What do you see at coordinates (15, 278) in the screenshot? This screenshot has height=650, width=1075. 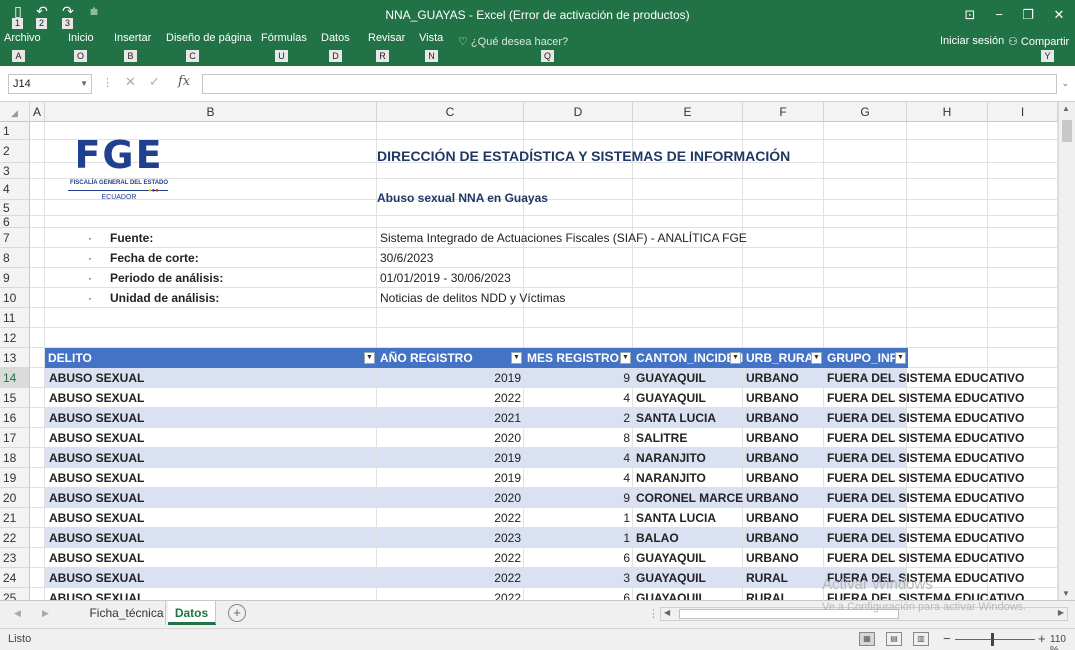 I see `row-header-9: 9` at bounding box center [15, 278].